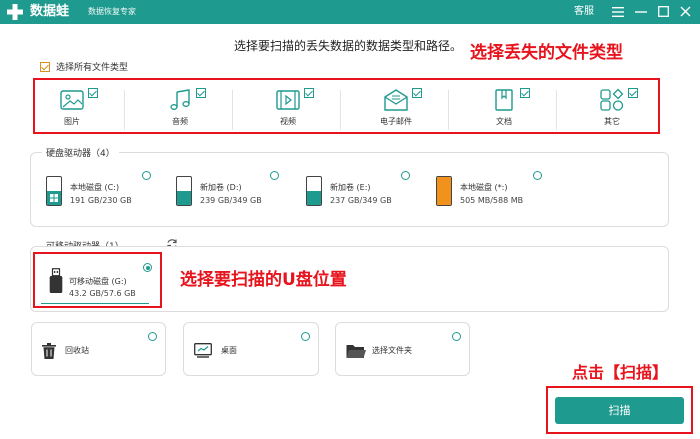 The width and height of the screenshot is (700, 439). I want to click on recycle-bin-radio, so click(152, 336).